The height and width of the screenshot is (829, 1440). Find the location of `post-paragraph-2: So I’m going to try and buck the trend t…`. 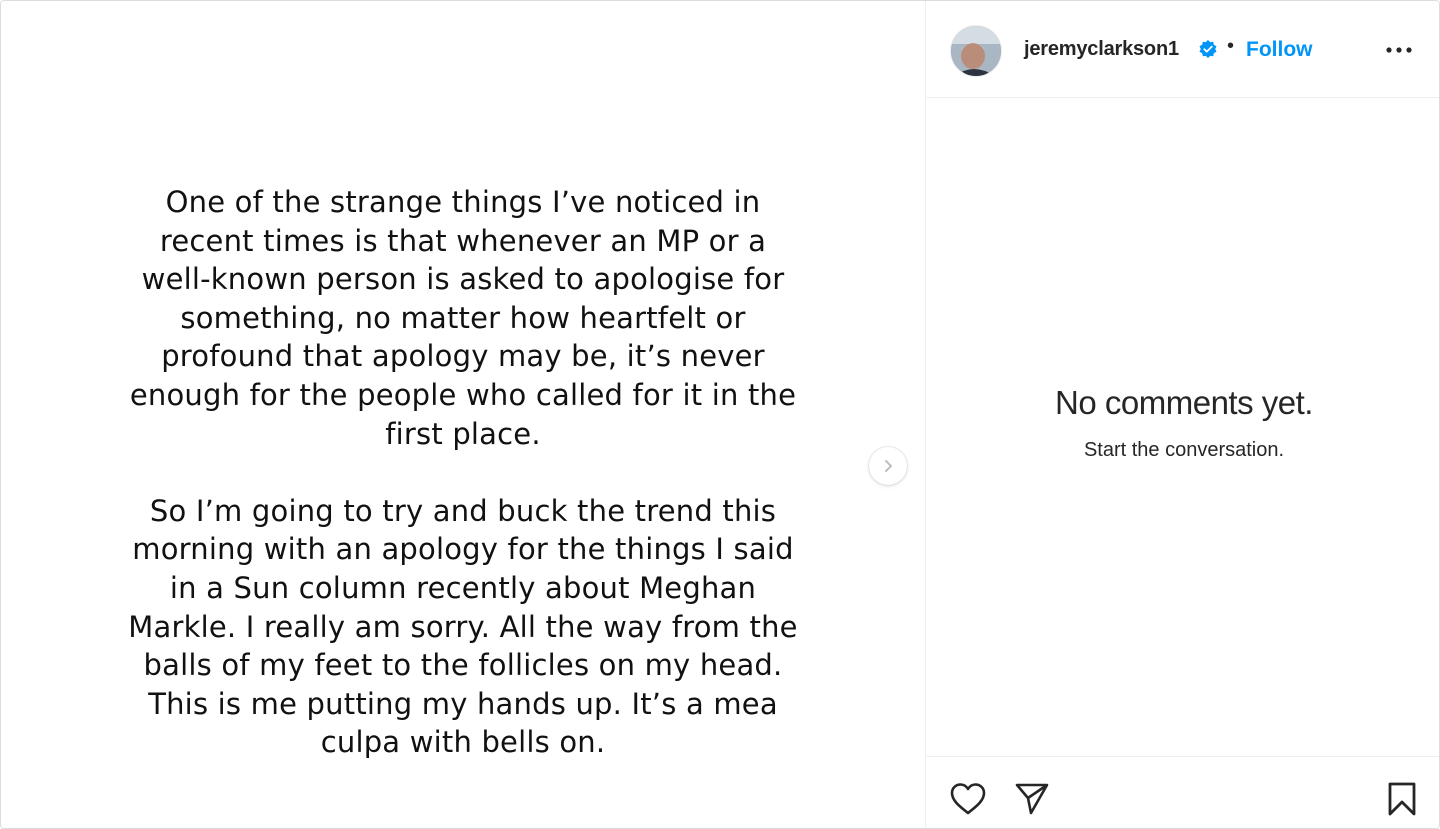

post-paragraph-2: So I’m going to try and buck the trend t… is located at coordinates (463, 626).